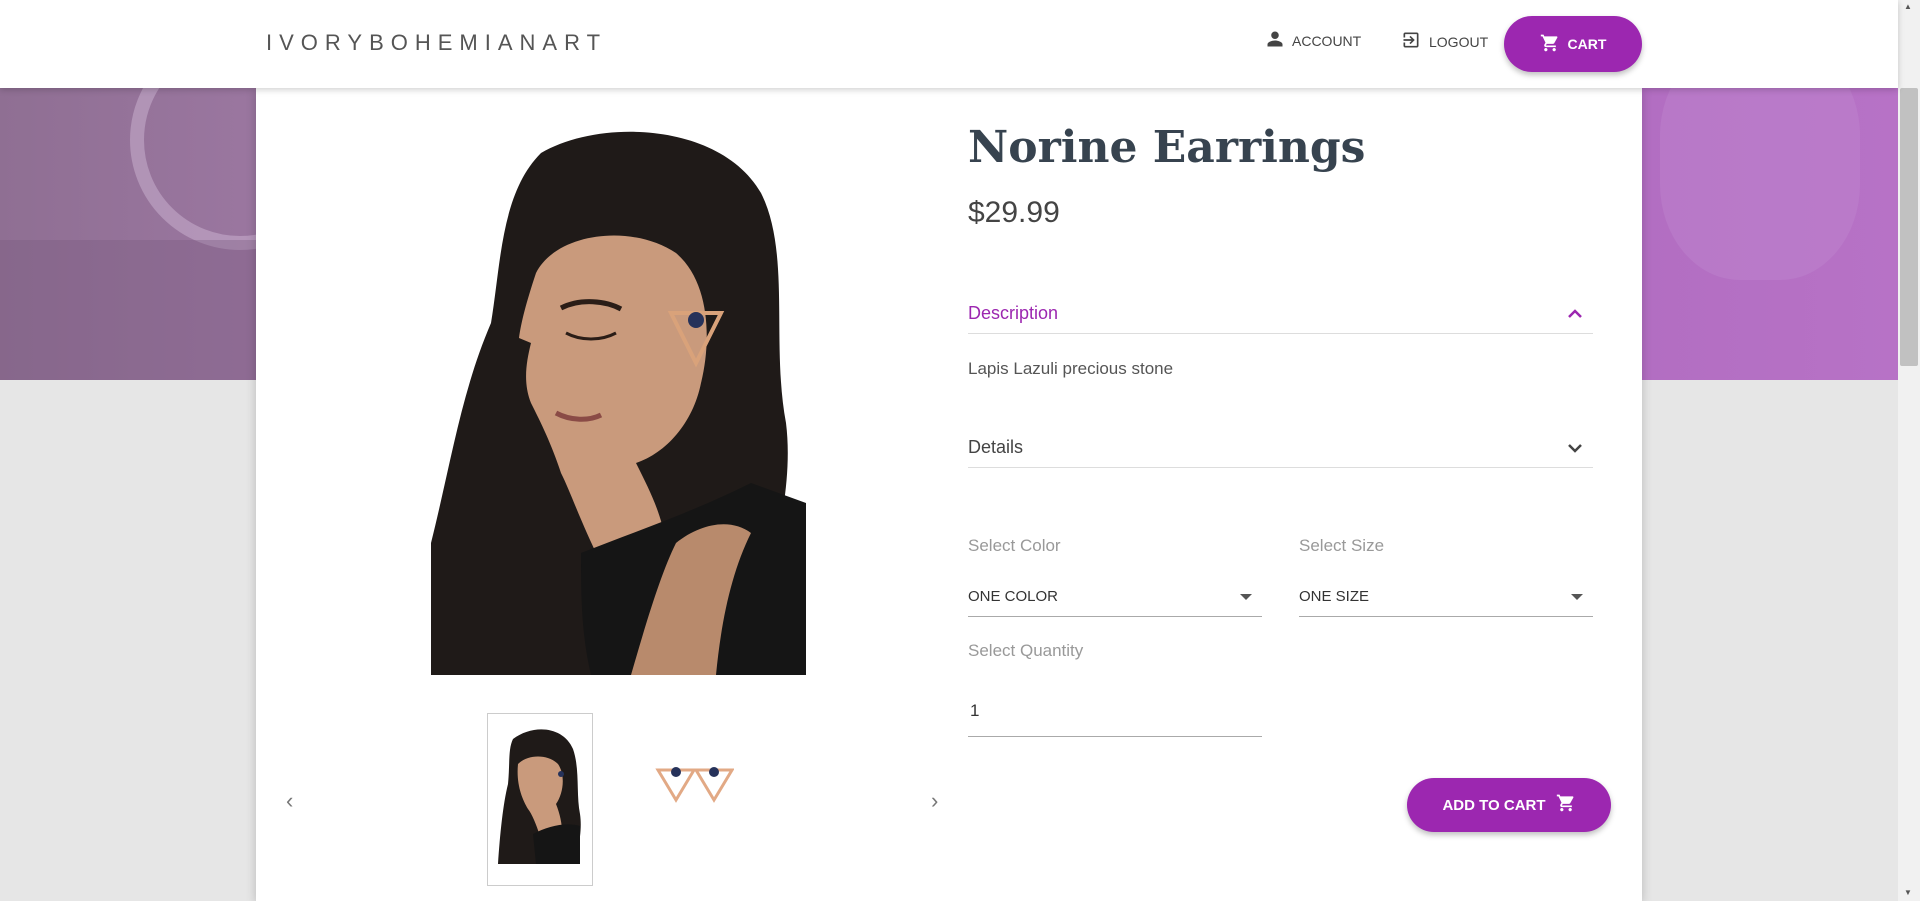 The height and width of the screenshot is (901, 1920). What do you see at coordinates (618, 399) in the screenshot?
I see `product-main-image` at bounding box center [618, 399].